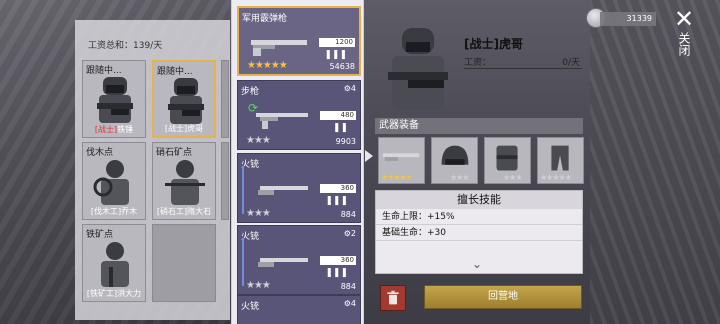 This screenshot has width=720, height=324. I want to click on shotgun-icon, so click(279, 48).